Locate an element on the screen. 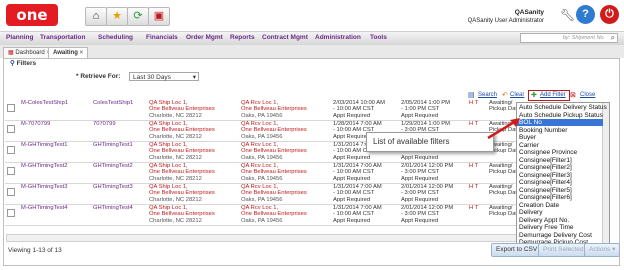 The height and width of the screenshot is (270, 624). close-icon: × is located at coordinates (82, 53).